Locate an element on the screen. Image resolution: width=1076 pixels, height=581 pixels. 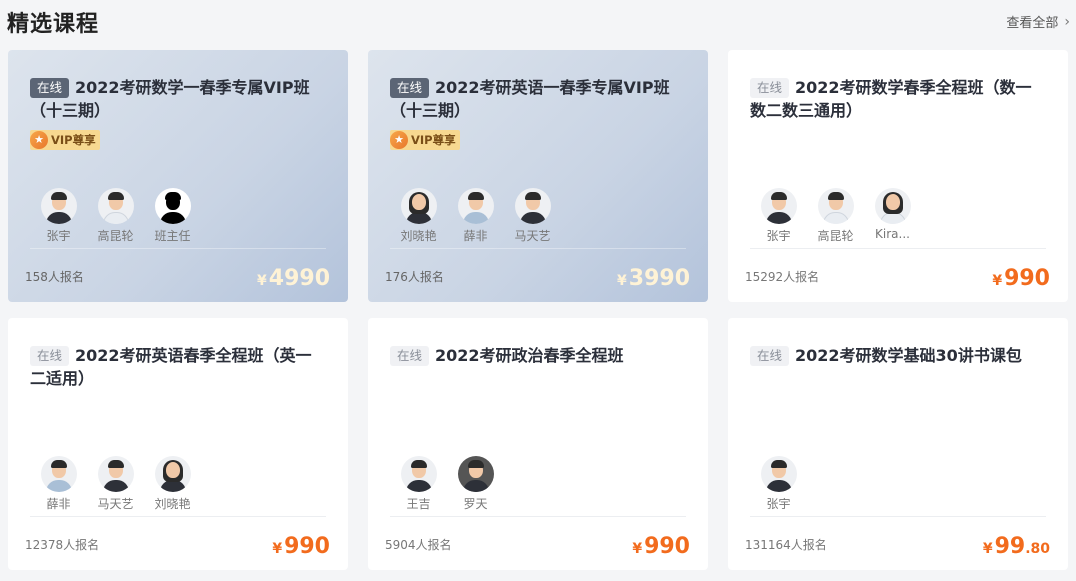
course-title: 在线 2022考研英语春季全程班（英一二适用） is located at coordinates (176, 367).